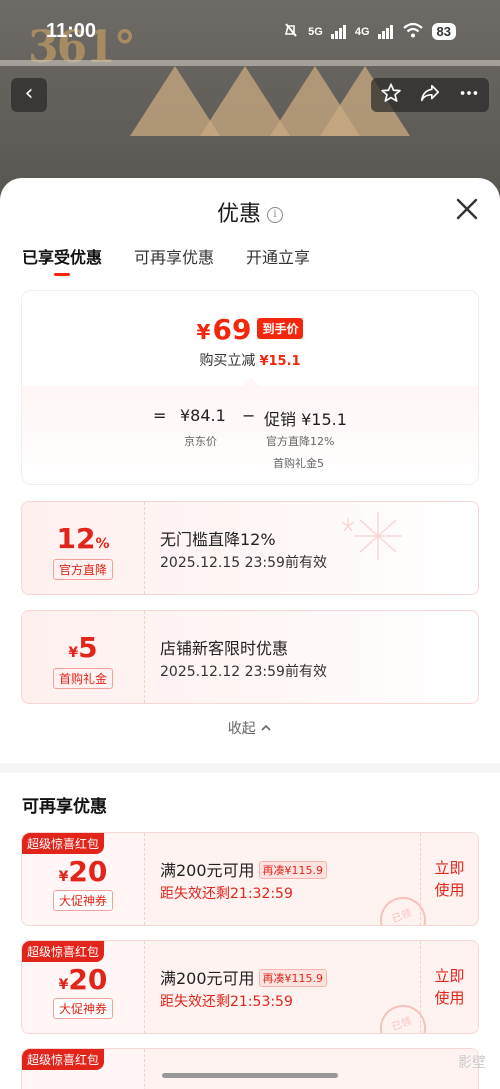 The image size is (500, 1089). Describe the element at coordinates (250, 30) in the screenshot. I see `status-bar: 11:00 5G 4G 83` at that location.